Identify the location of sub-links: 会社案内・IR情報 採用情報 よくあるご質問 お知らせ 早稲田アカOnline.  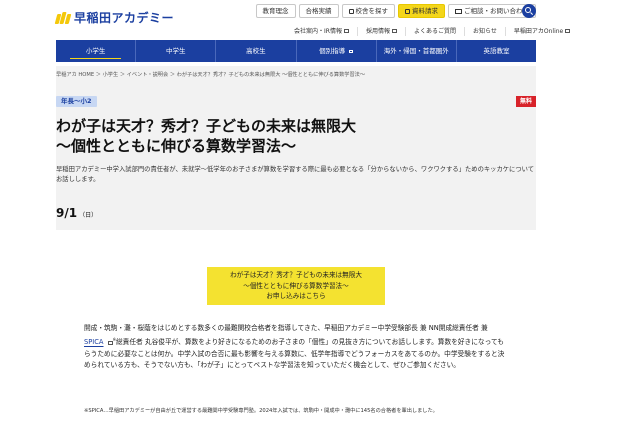
(432, 31).